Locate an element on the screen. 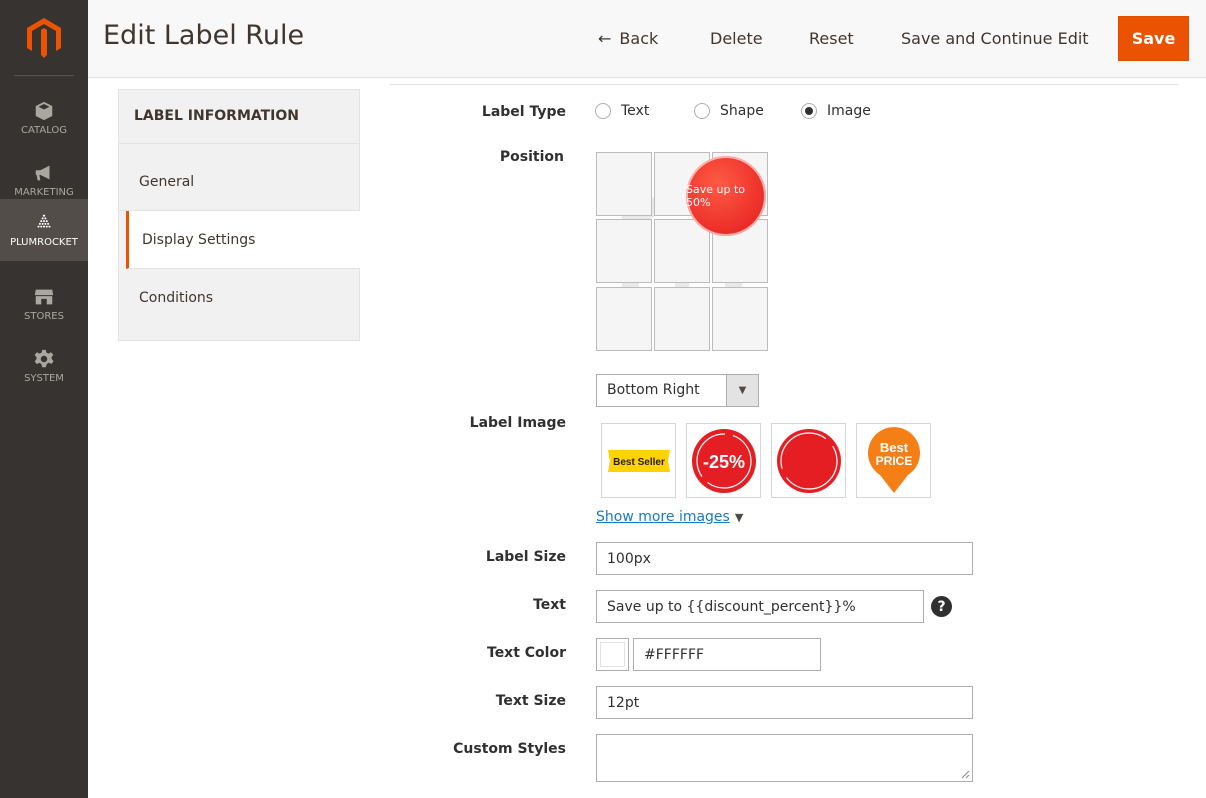 Image resolution: width=1206 pixels, height=798 pixels. megaphone-icon is located at coordinates (42, 173).